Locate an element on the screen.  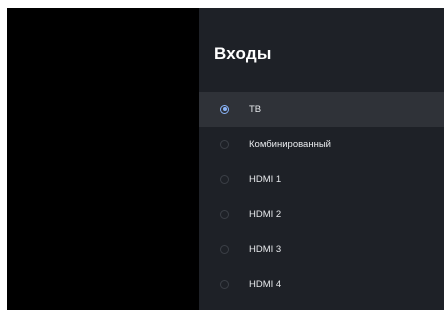
input-option-hdmi-1: HDMI 1 is located at coordinates (321, 179).